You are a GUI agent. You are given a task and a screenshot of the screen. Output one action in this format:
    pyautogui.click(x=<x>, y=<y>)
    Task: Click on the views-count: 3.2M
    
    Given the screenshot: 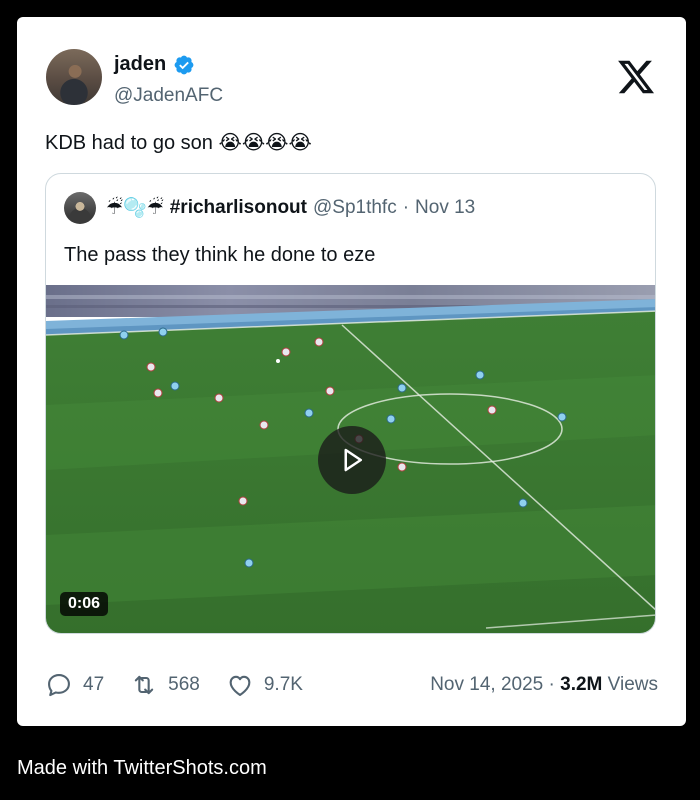 What is the action you would take?
    pyautogui.click(x=581, y=684)
    